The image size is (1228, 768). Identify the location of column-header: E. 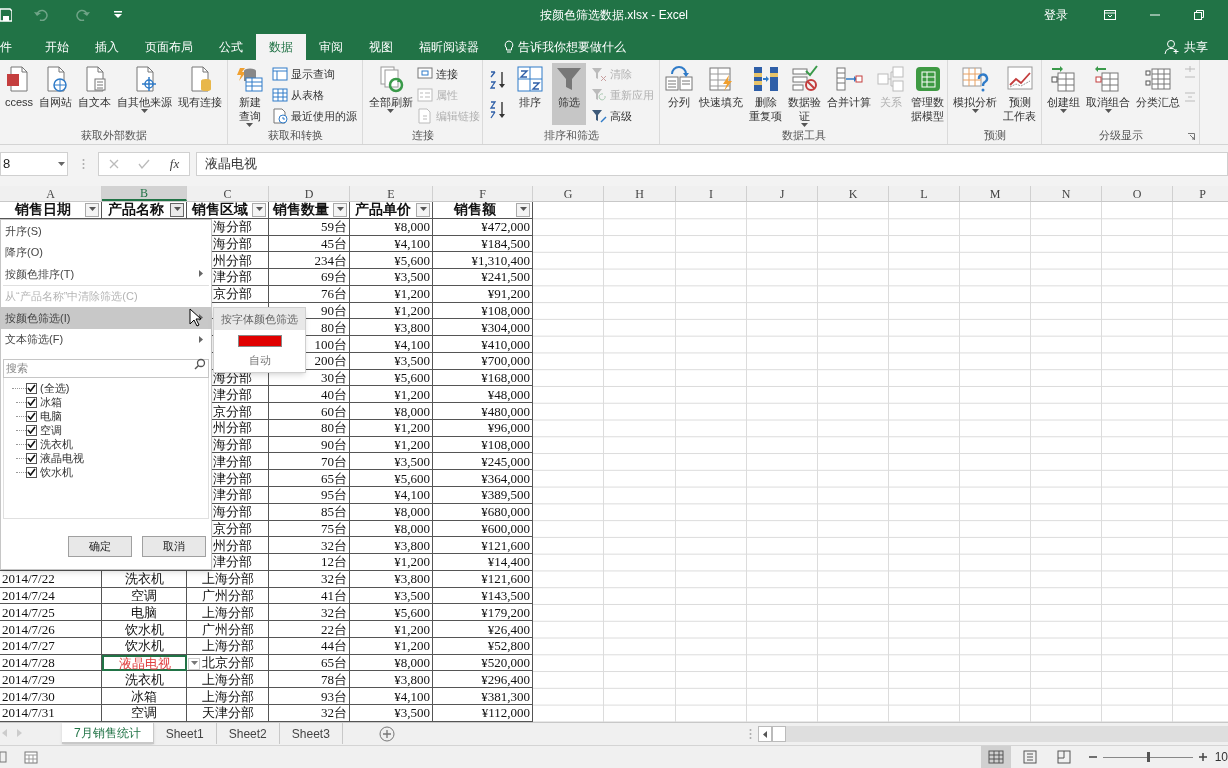
(391, 193).